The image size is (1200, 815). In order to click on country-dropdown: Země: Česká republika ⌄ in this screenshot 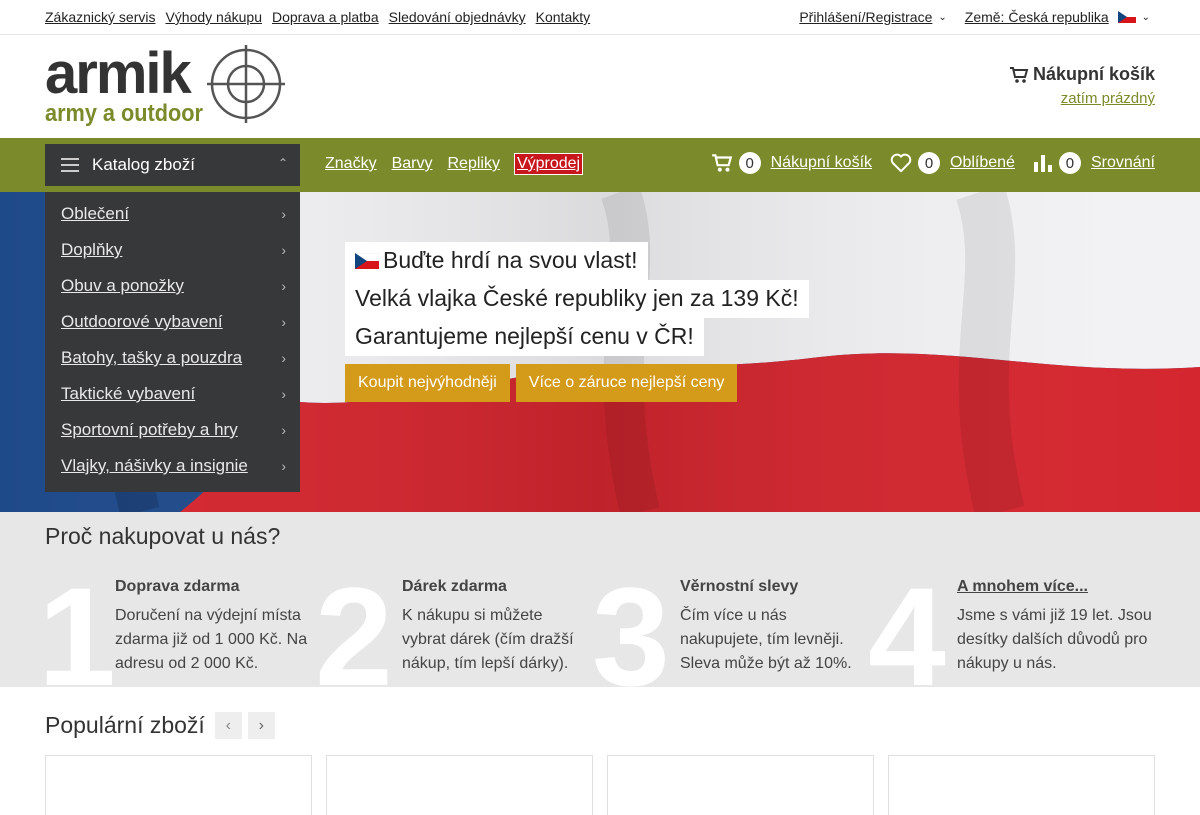, I will do `click(1057, 17)`.